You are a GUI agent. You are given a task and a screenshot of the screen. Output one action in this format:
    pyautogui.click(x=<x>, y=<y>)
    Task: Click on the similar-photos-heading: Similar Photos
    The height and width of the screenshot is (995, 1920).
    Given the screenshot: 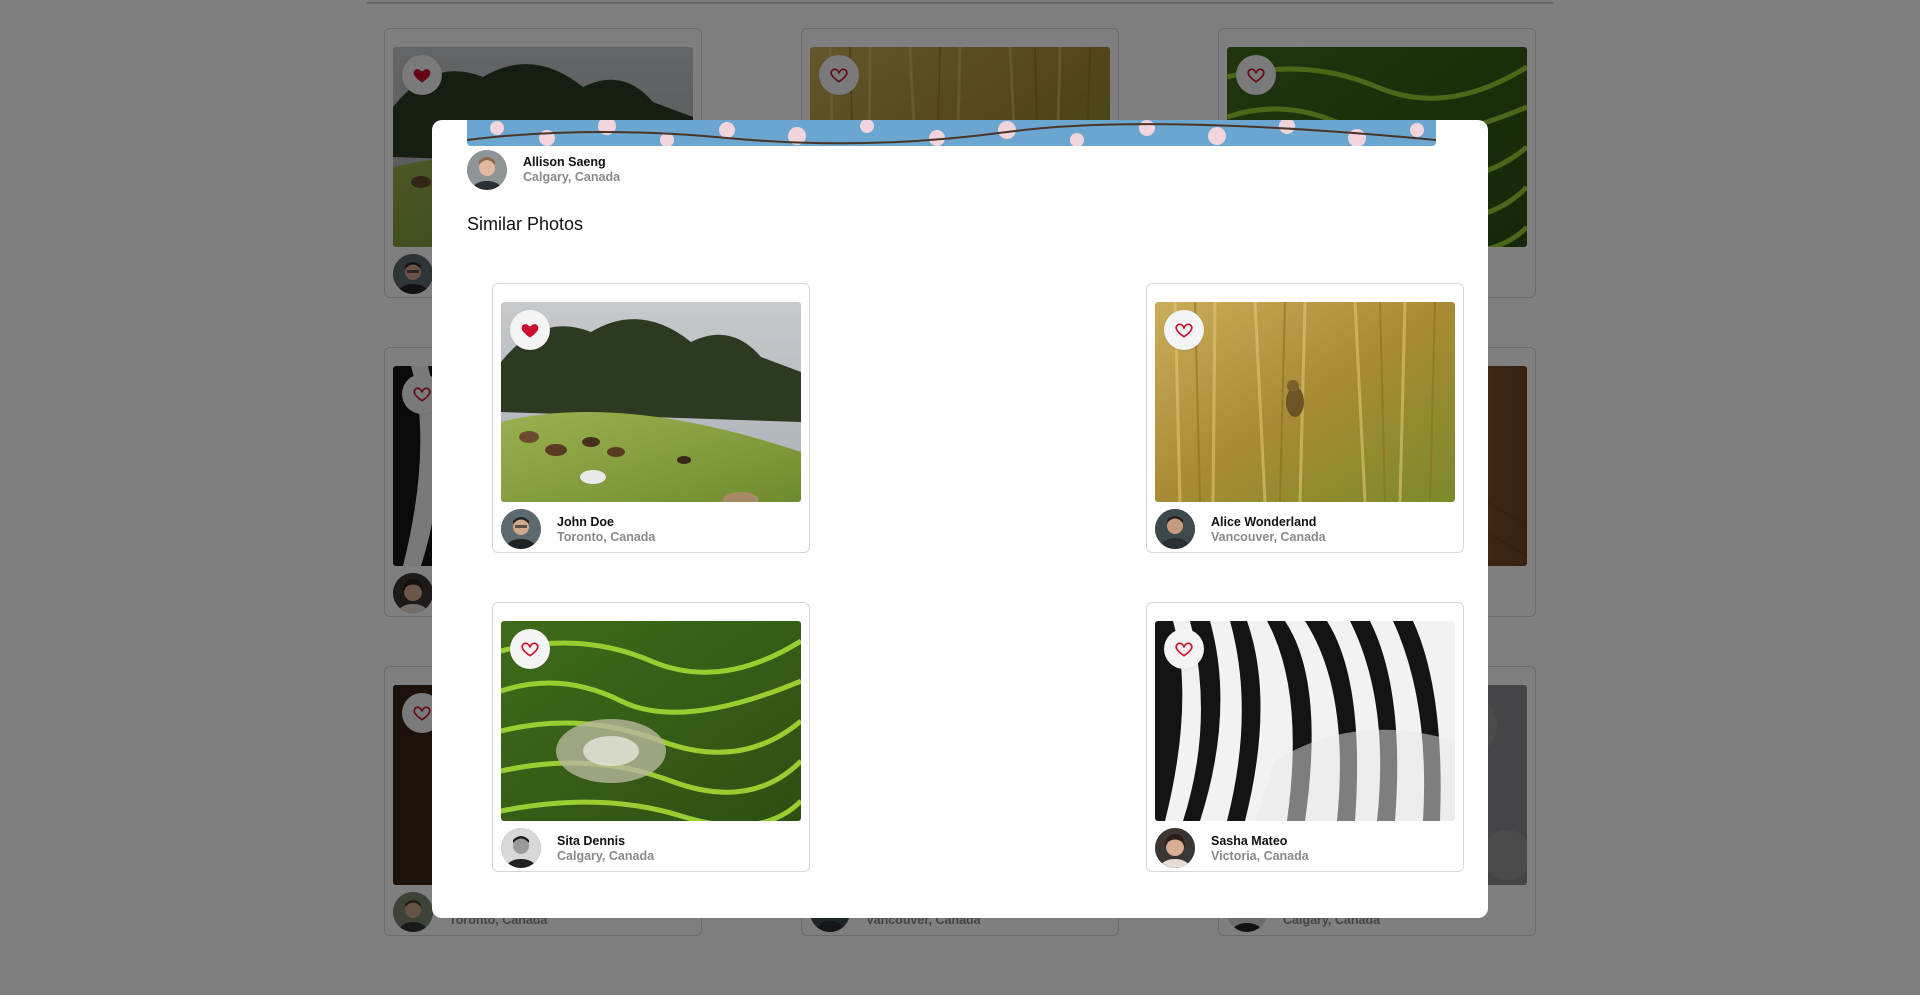 What is the action you would take?
    pyautogui.click(x=525, y=224)
    